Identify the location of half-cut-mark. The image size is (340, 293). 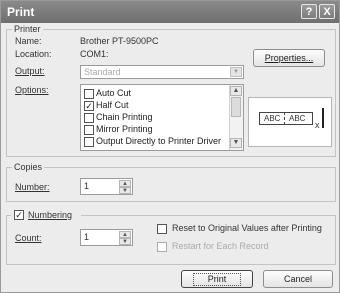
(284, 118).